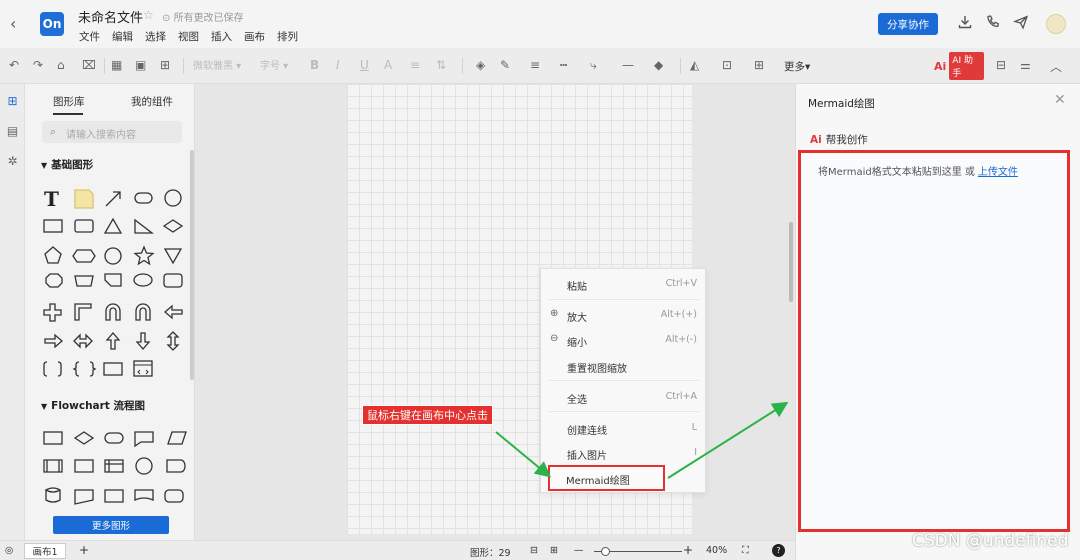 The width and height of the screenshot is (1080, 560). I want to click on zoom-level: 40%, so click(716, 550).